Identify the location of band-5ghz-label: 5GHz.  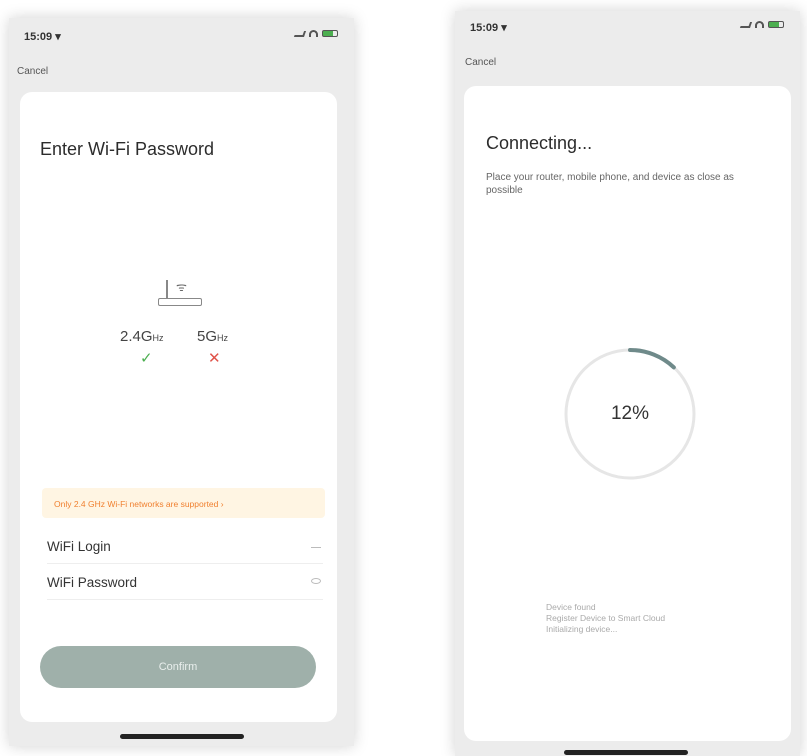
(213, 336).